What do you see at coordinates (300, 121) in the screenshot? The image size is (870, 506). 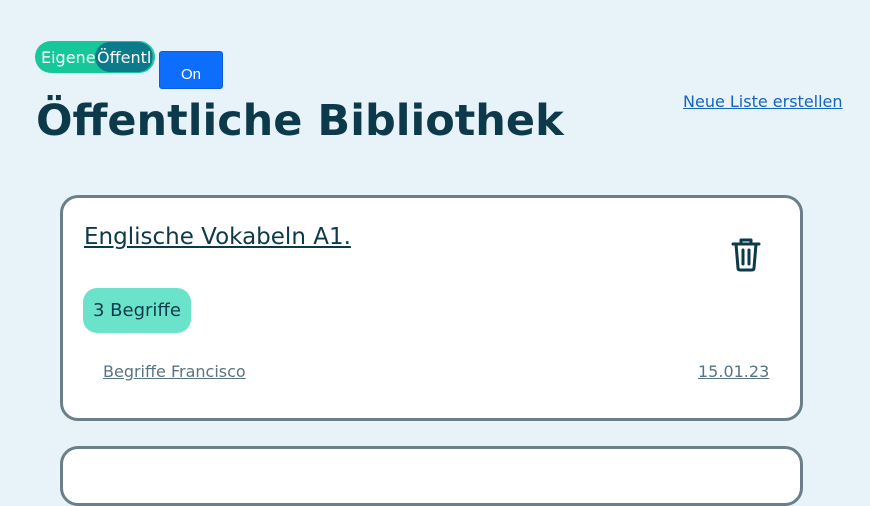 I see `page-title: Öffentliche Bibliothek` at bounding box center [300, 121].